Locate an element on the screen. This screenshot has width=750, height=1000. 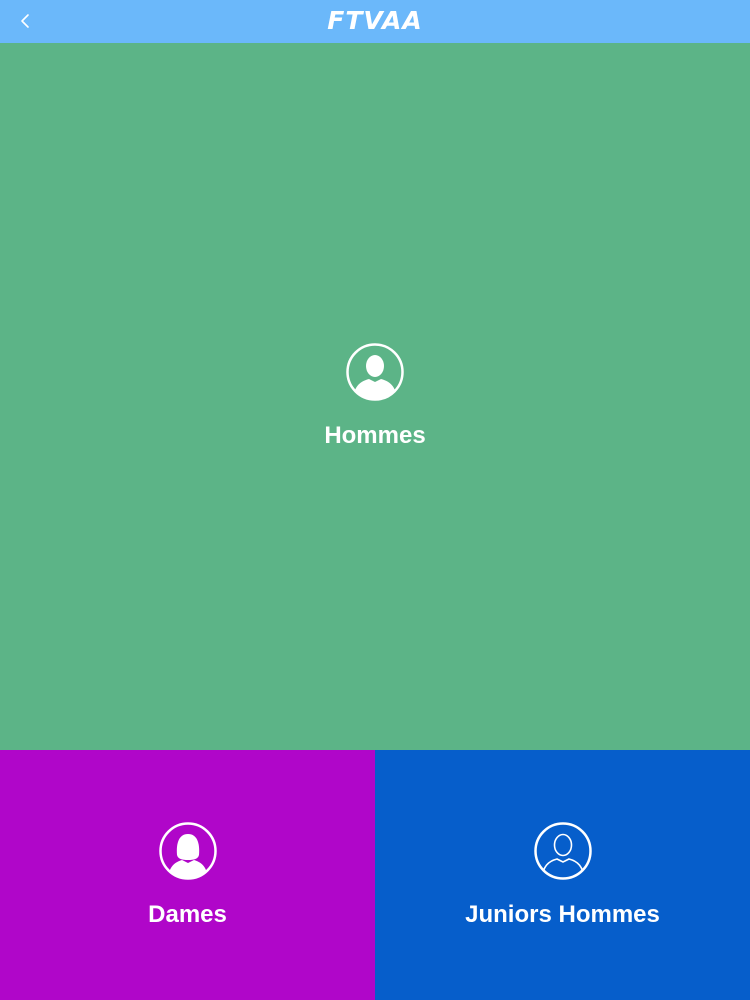
category-tile-juniors-hommes: Juniors Hommes is located at coordinates (562, 875).